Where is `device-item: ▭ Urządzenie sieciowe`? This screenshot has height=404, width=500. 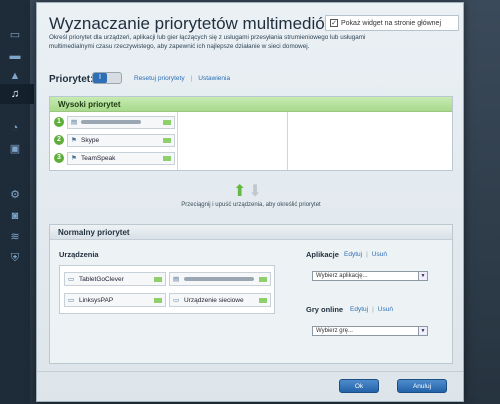 device-item: ▭ Urządzenie sieciowe is located at coordinates (220, 300).